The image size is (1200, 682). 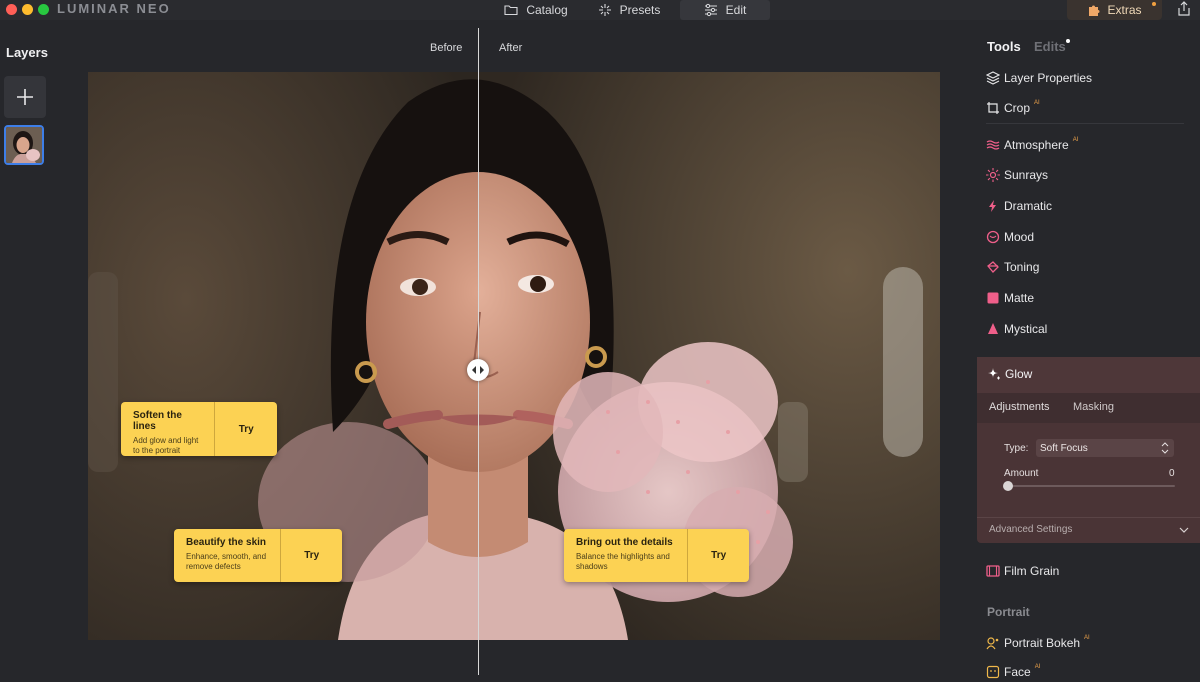 What do you see at coordinates (1022, 267) in the screenshot?
I see `tool-label: Toning` at bounding box center [1022, 267].